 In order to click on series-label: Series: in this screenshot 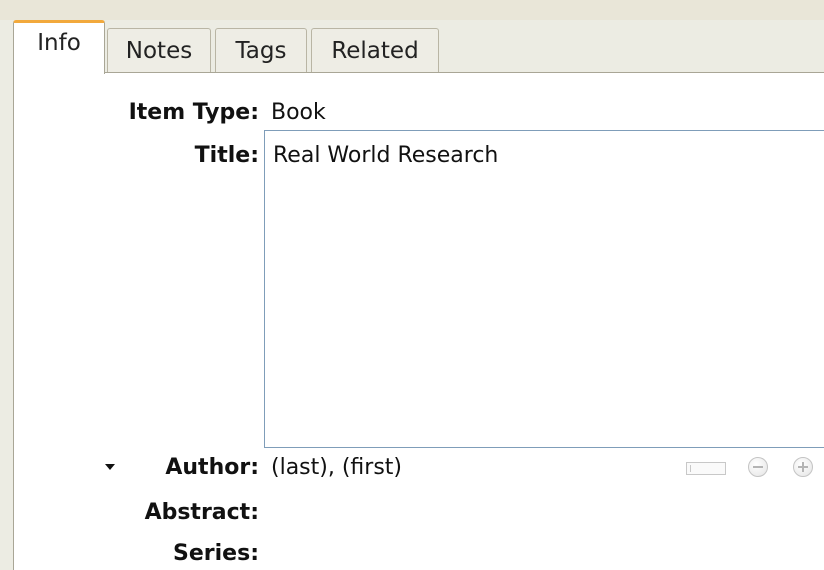, I will do `click(216, 553)`.